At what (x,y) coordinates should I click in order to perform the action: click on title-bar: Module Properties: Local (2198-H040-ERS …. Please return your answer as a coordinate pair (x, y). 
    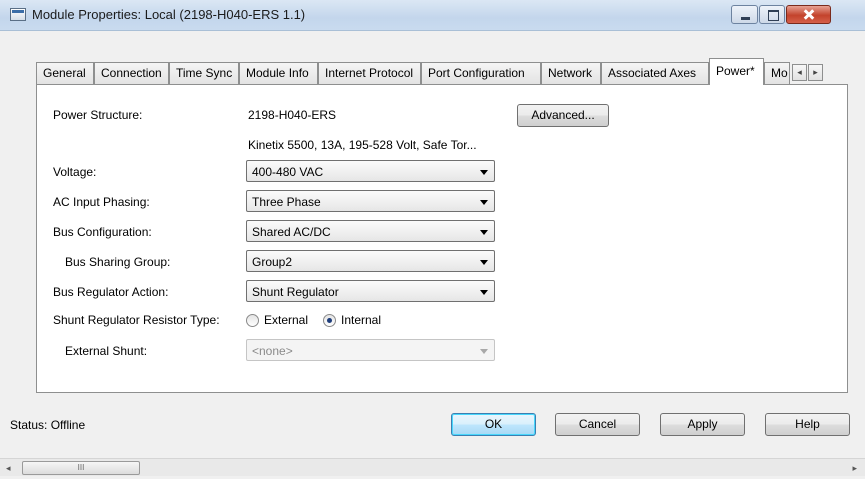
    Looking at the image, I should click on (432, 15).